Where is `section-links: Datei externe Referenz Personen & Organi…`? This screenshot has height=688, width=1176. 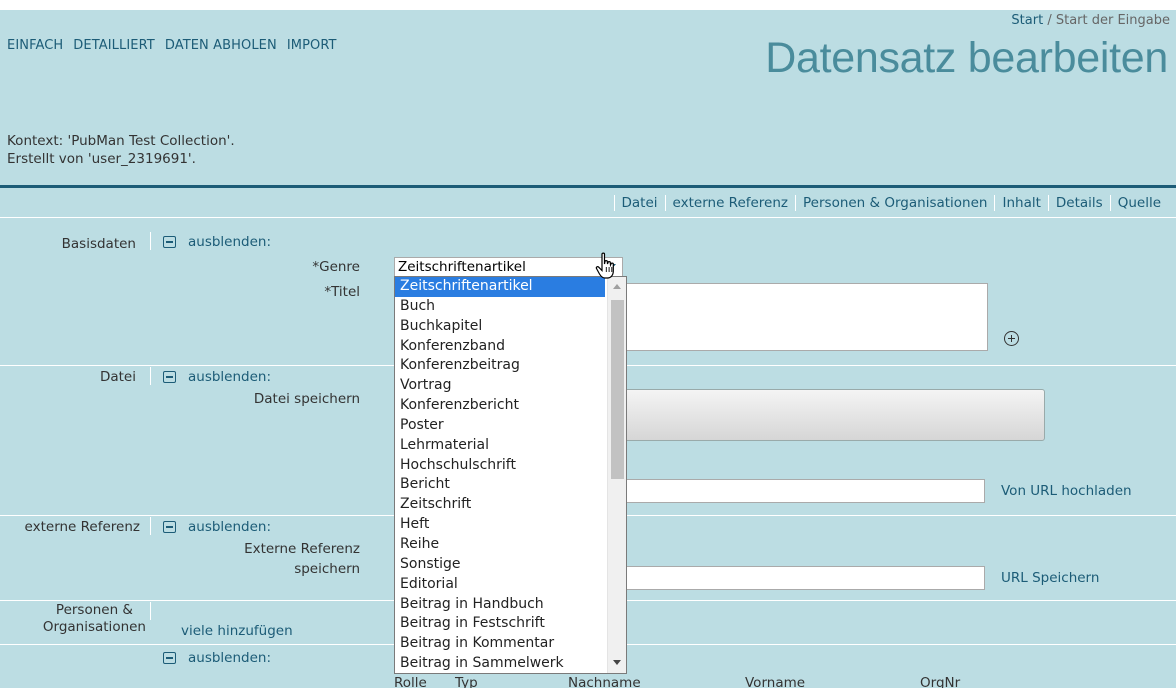
section-links: Datei externe Referenz Personen & Organi… is located at coordinates (890, 203).